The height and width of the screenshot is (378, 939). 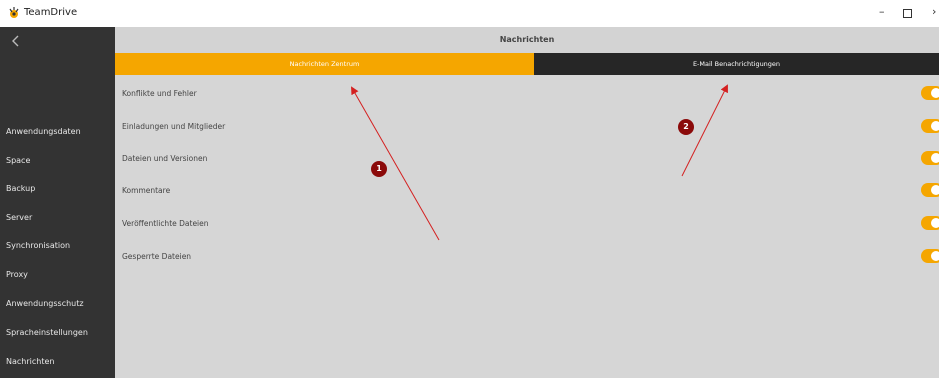 What do you see at coordinates (165, 223) in the screenshot?
I see `setting-label: Veröffentlichte Dateien` at bounding box center [165, 223].